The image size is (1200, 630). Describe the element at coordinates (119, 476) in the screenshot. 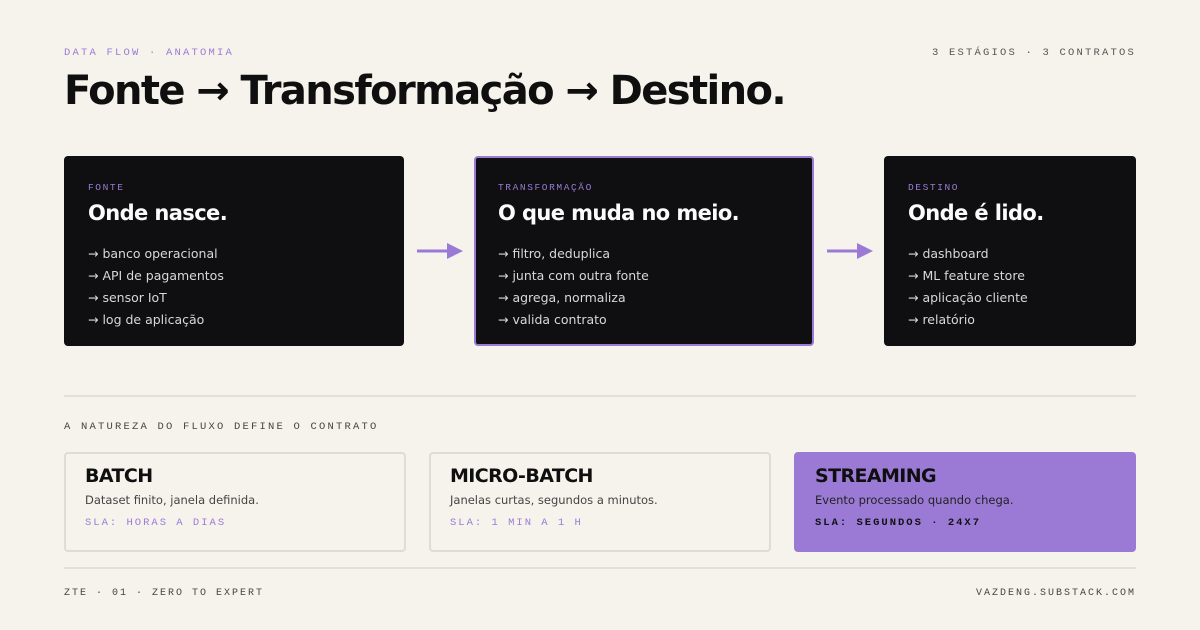

I see `mode-name: BATCH` at that location.